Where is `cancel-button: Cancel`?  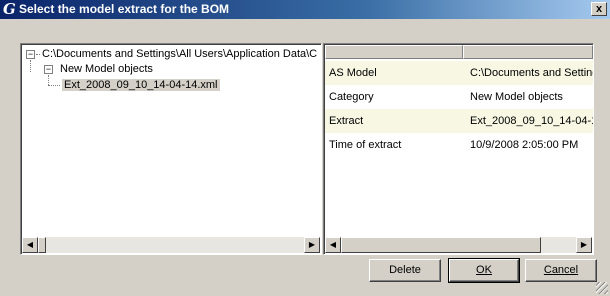
cancel-button: Cancel is located at coordinates (561, 270).